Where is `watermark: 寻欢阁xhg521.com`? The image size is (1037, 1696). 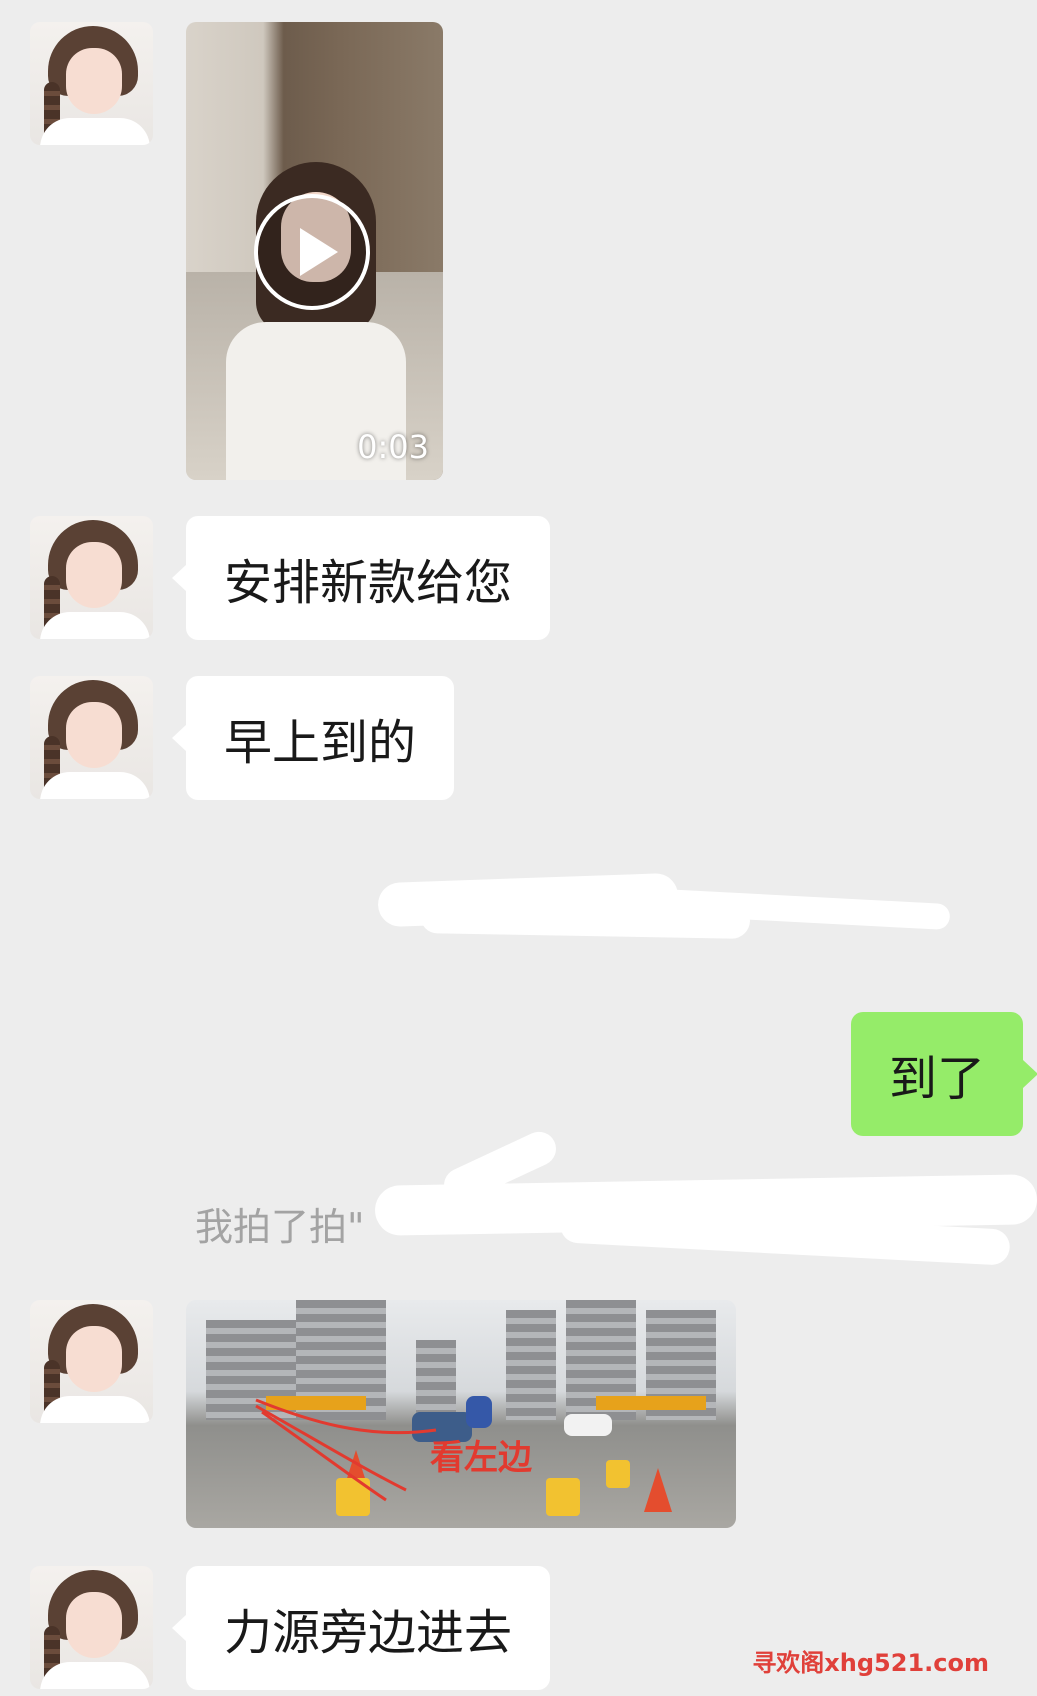
watermark: 寻欢阁xhg521.com is located at coordinates (870, 1663).